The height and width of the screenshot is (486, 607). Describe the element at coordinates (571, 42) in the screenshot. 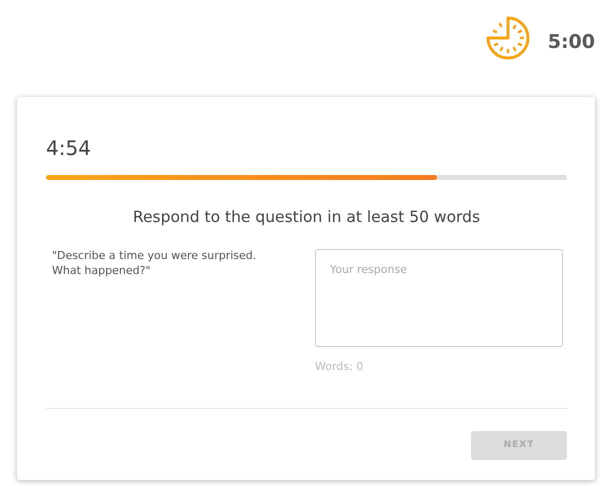

I see `total-time: 5:00` at that location.